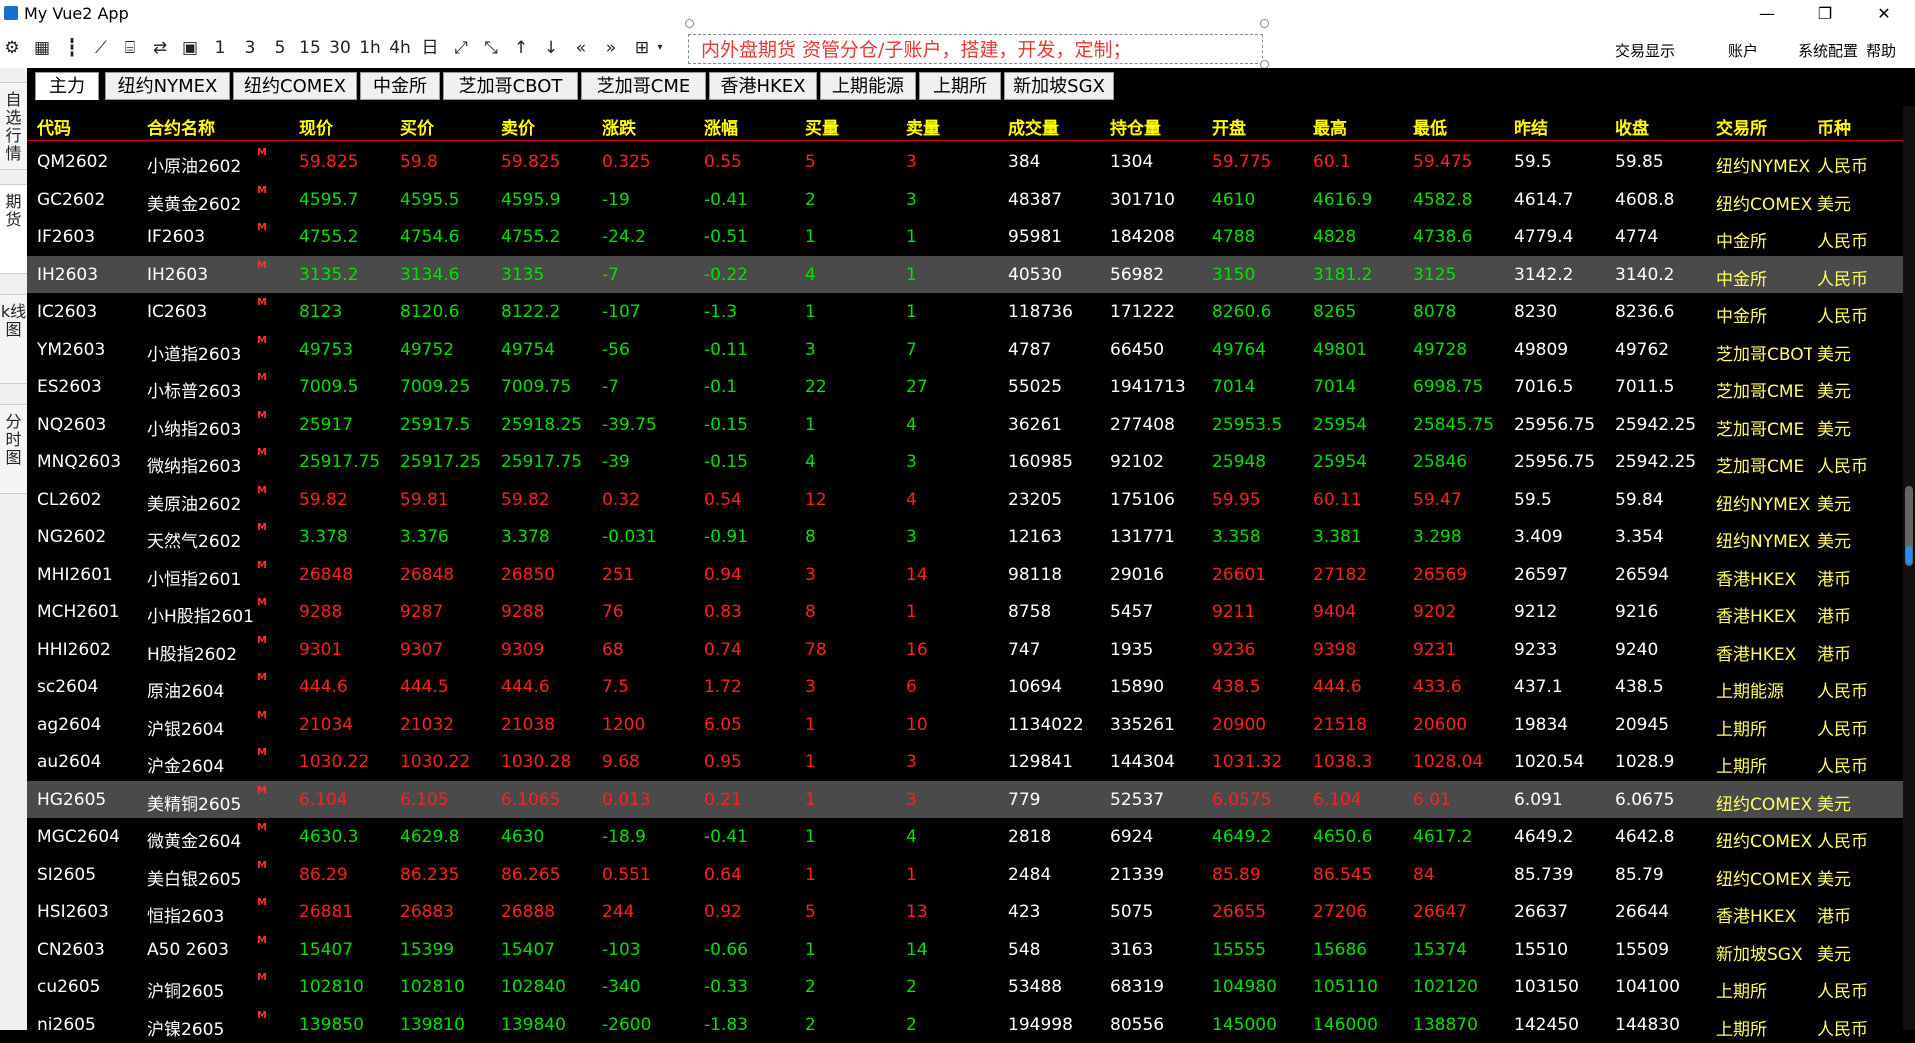 This screenshot has width=1915, height=1043. I want to click on expand-icon: ⤢, so click(461, 48).